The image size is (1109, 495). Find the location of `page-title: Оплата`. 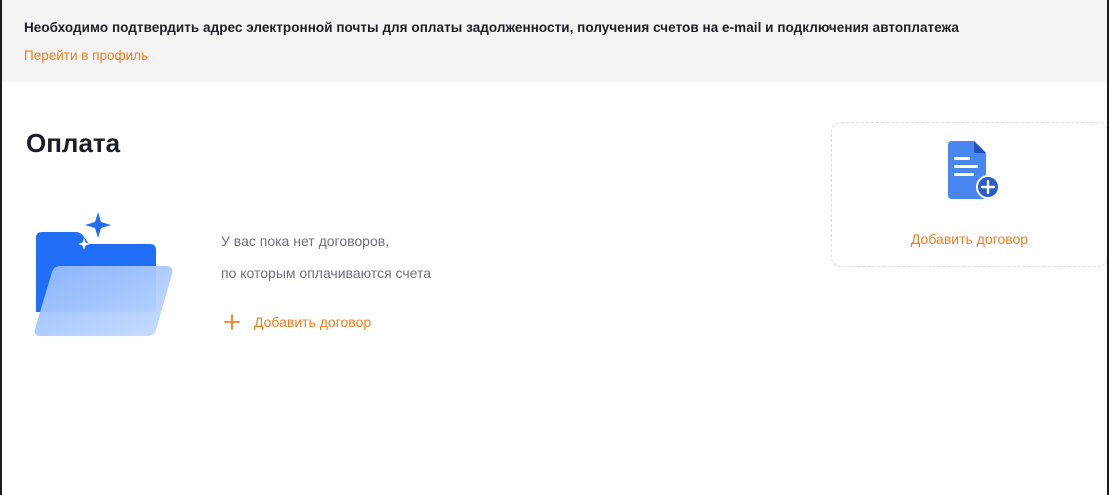

page-title: Оплата is located at coordinates (73, 143).